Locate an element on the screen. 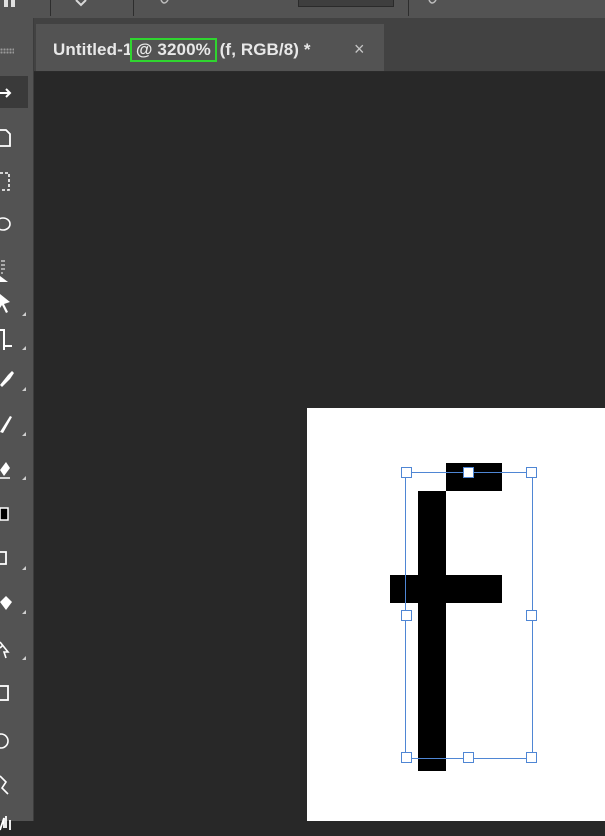  move-tool-button is located at coordinates (14, 92).